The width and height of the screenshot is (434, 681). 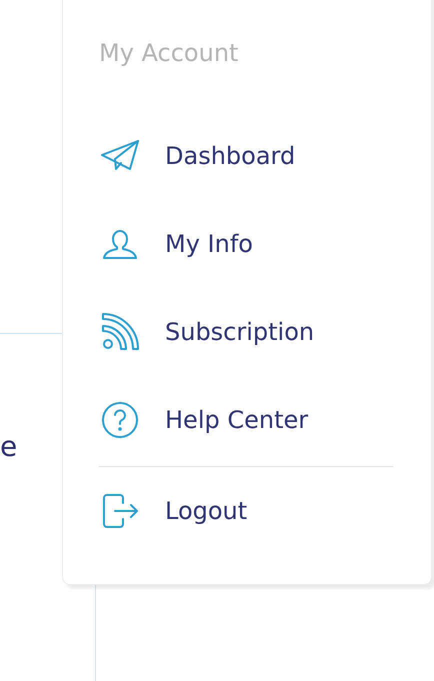 I want to click on rss-feed-icon, so click(x=120, y=332).